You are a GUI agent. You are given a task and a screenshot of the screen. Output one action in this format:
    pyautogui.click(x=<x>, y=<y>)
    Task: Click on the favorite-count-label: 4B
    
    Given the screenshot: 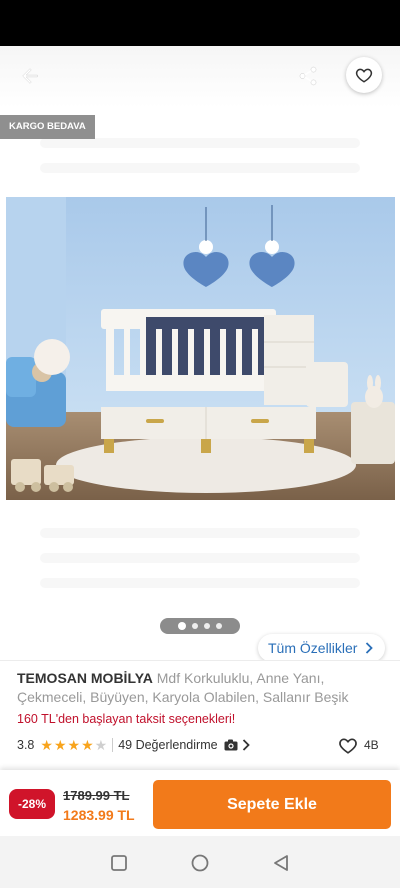 What is the action you would take?
    pyautogui.click(x=371, y=745)
    